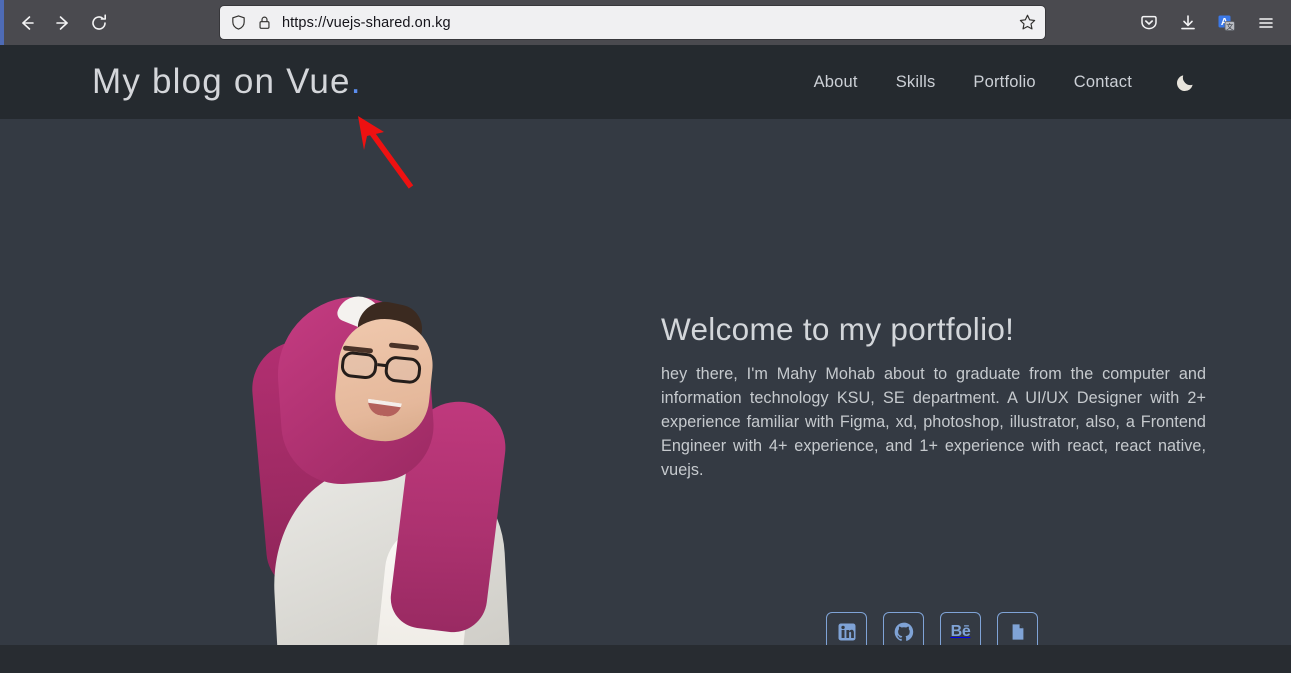 Image resolution: width=1291 pixels, height=673 pixels. I want to click on footer-strip, so click(645, 659).